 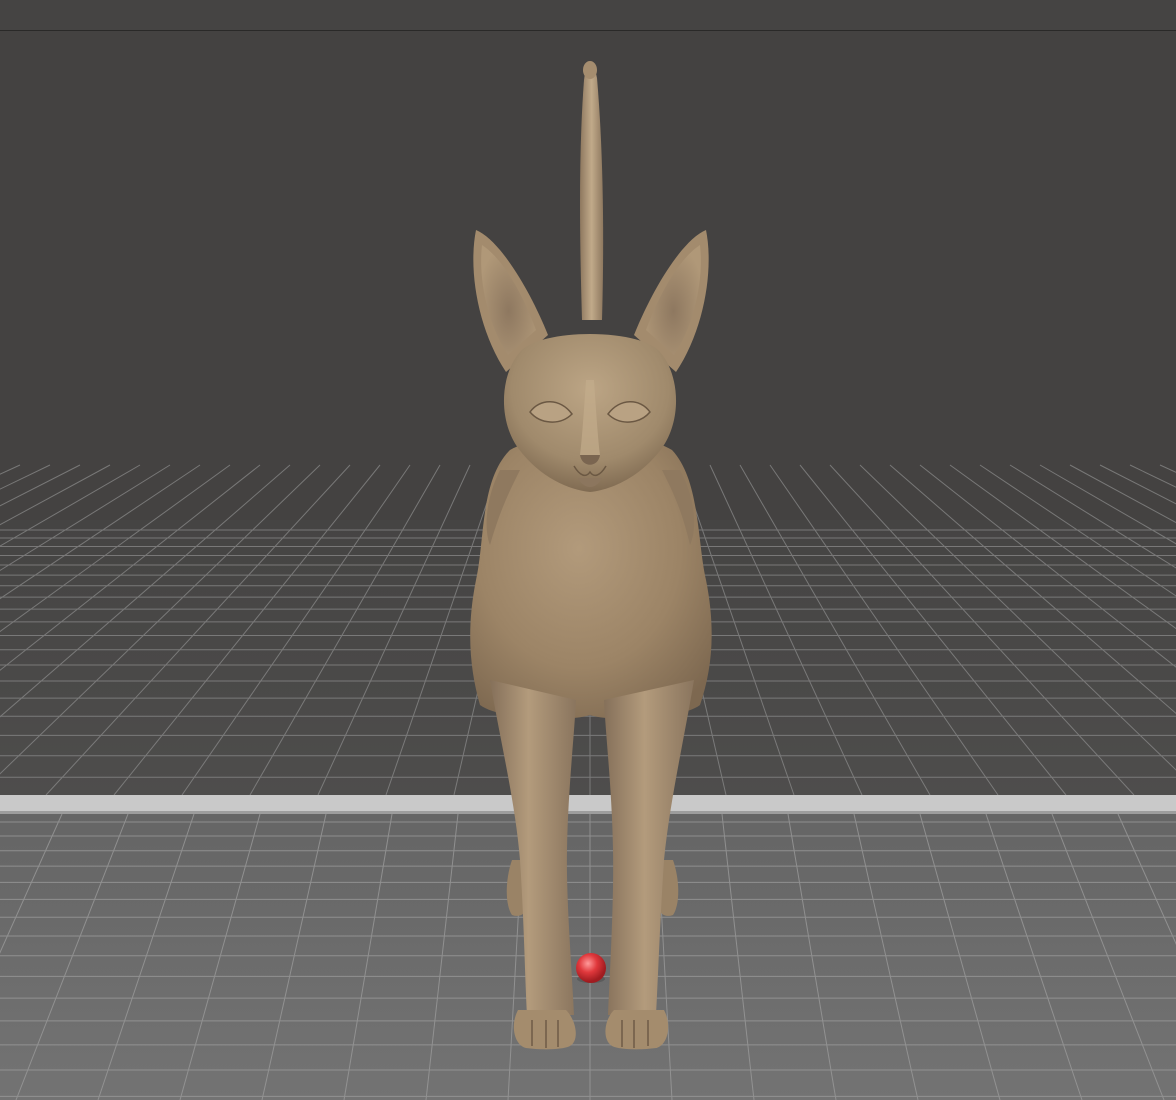 I want to click on cat-front-paw-left, so click(x=544, y=1030).